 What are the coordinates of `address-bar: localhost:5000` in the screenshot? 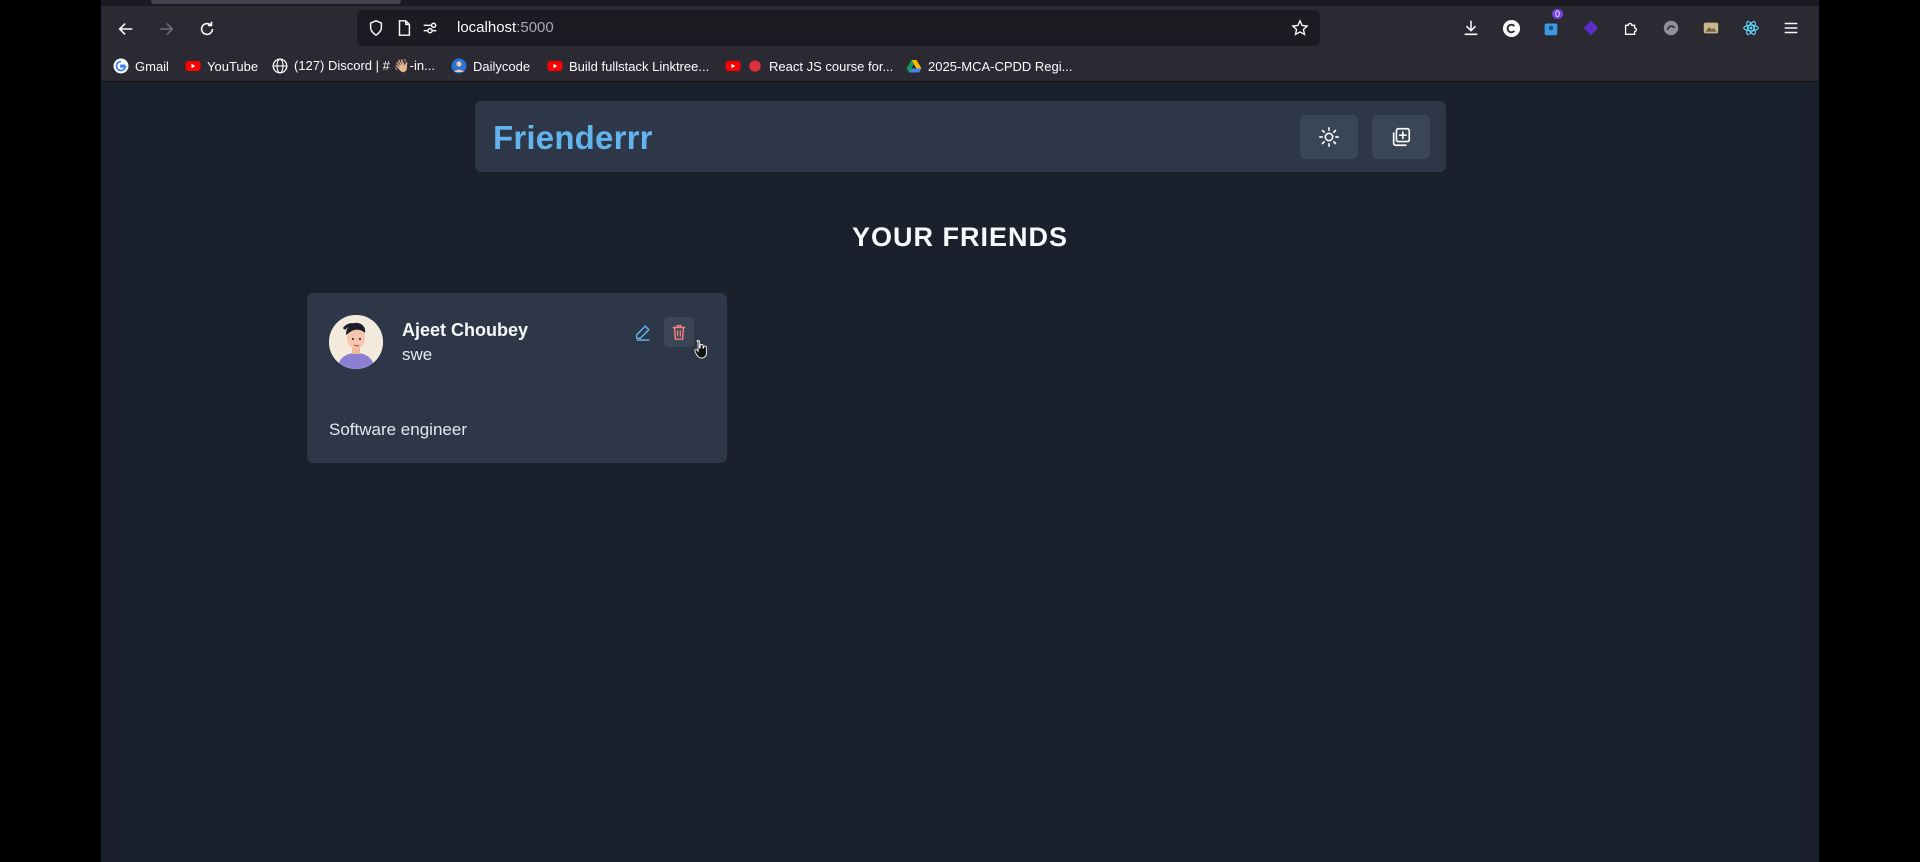 It's located at (838, 28).